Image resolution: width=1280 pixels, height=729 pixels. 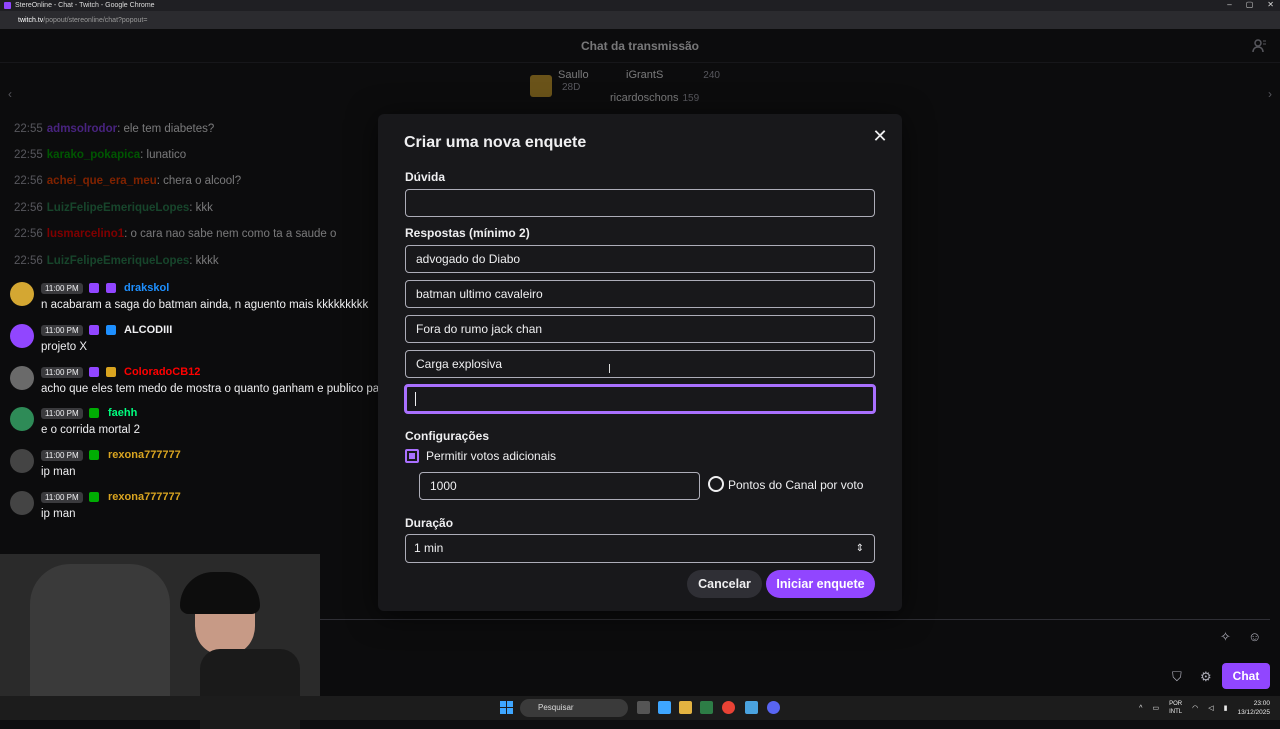 I want to click on chevron-up-icon: ^, so click(x=1140, y=708).